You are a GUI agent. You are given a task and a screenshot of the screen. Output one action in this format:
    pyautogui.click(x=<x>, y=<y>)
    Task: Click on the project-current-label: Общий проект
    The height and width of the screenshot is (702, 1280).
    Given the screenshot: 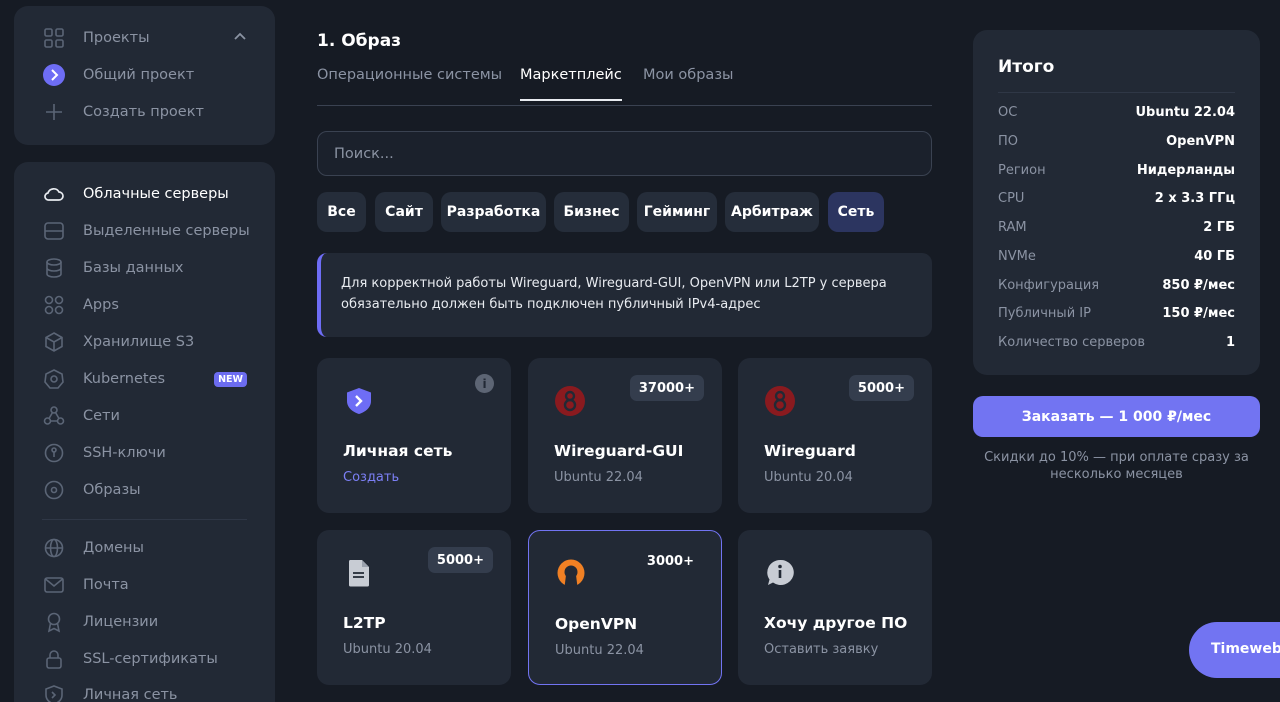 What is the action you would take?
    pyautogui.click(x=139, y=75)
    